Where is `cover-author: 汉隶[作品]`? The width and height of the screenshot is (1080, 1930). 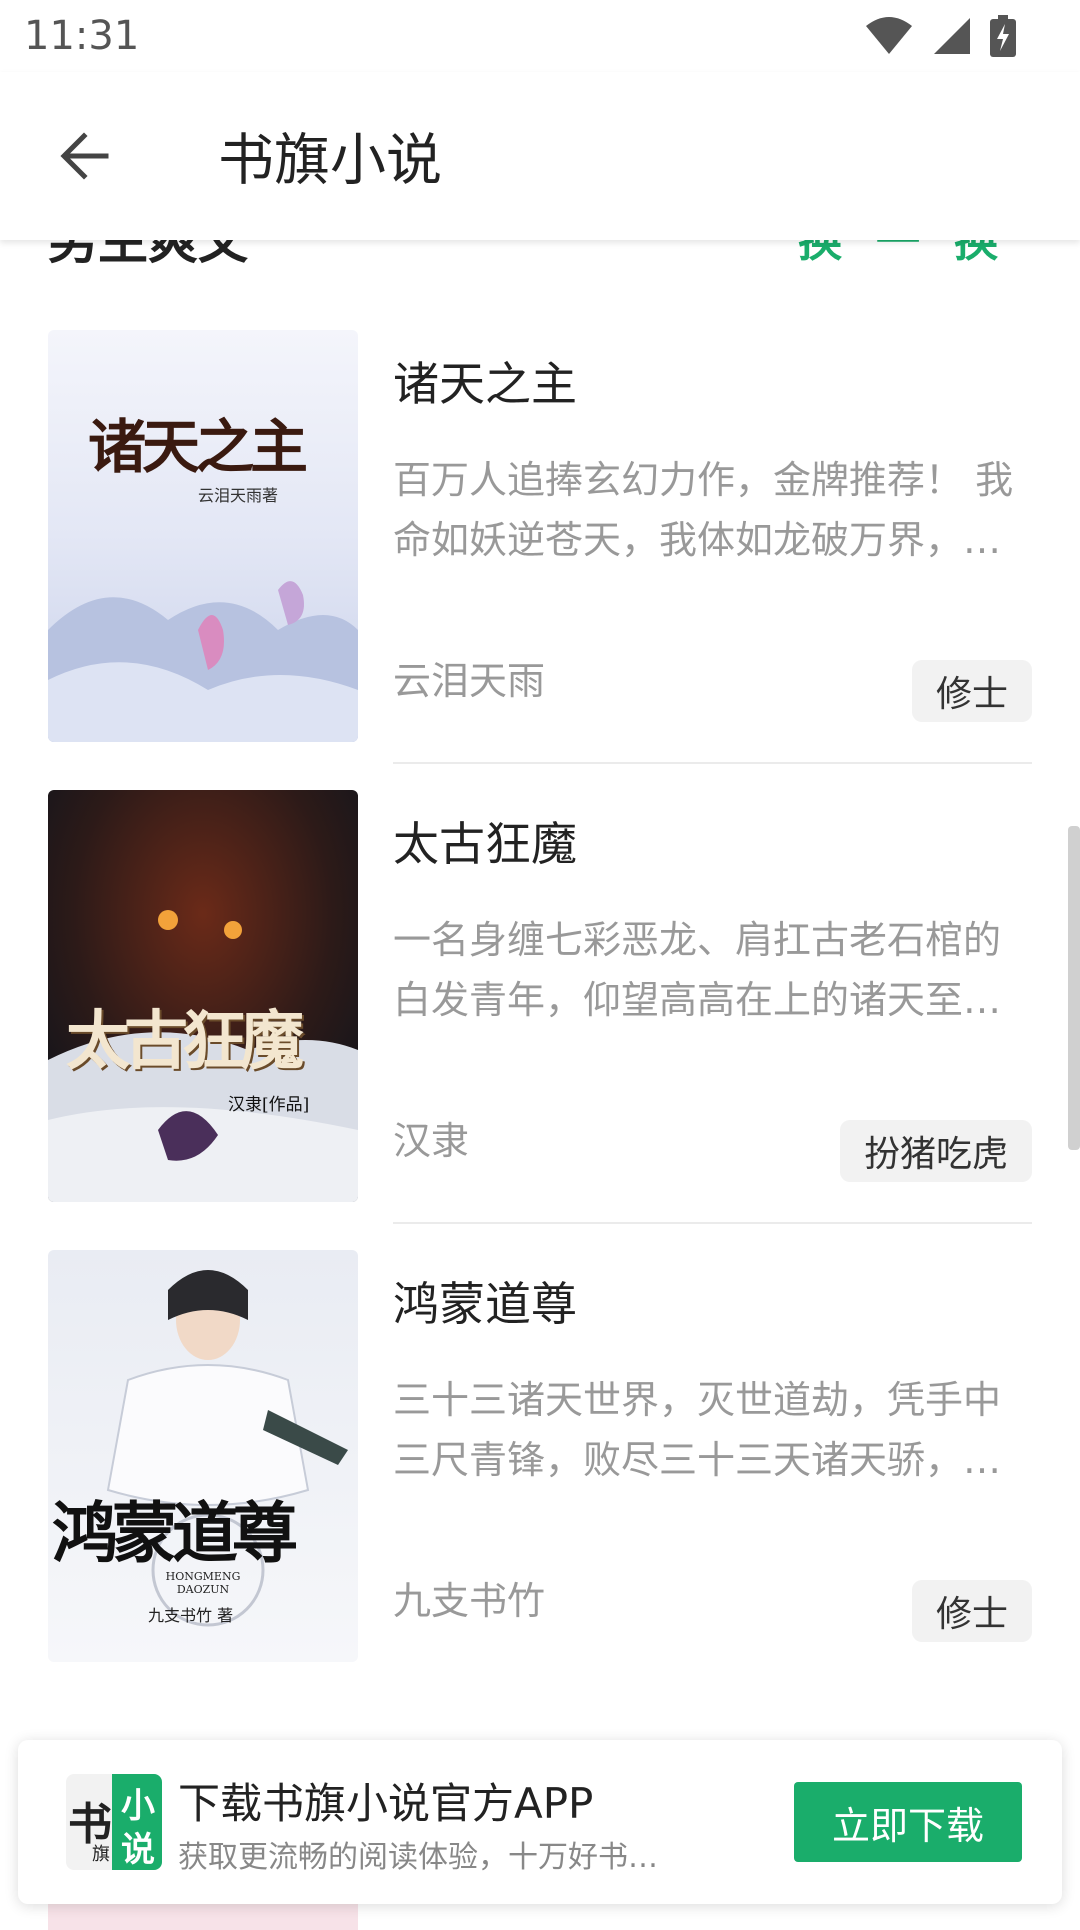
cover-author: 汉隶[作品] is located at coordinates (269, 1105).